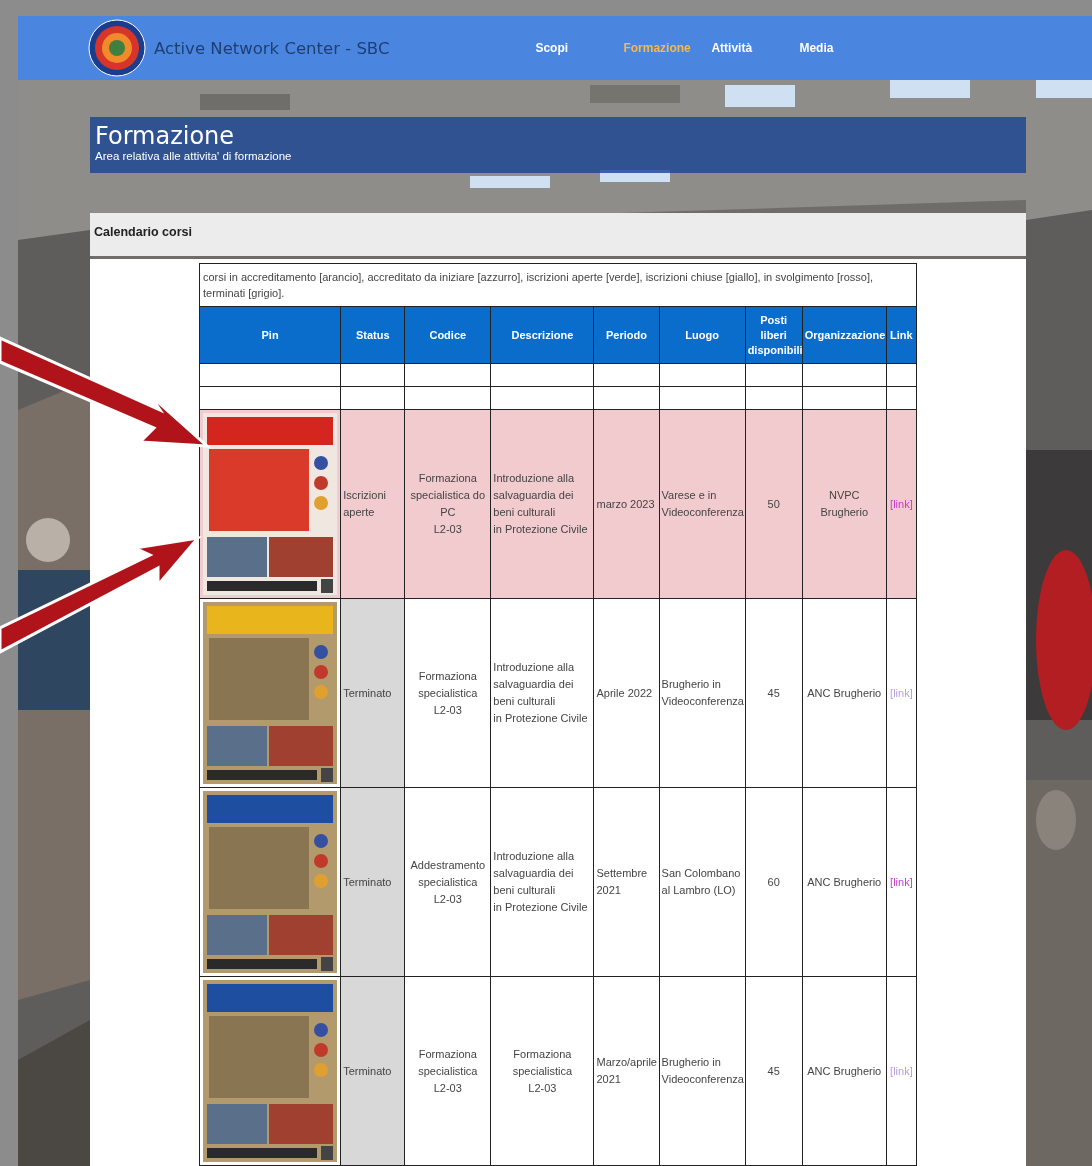  I want to click on code-cell: Addestramento specialistica L2-03, so click(447, 882).